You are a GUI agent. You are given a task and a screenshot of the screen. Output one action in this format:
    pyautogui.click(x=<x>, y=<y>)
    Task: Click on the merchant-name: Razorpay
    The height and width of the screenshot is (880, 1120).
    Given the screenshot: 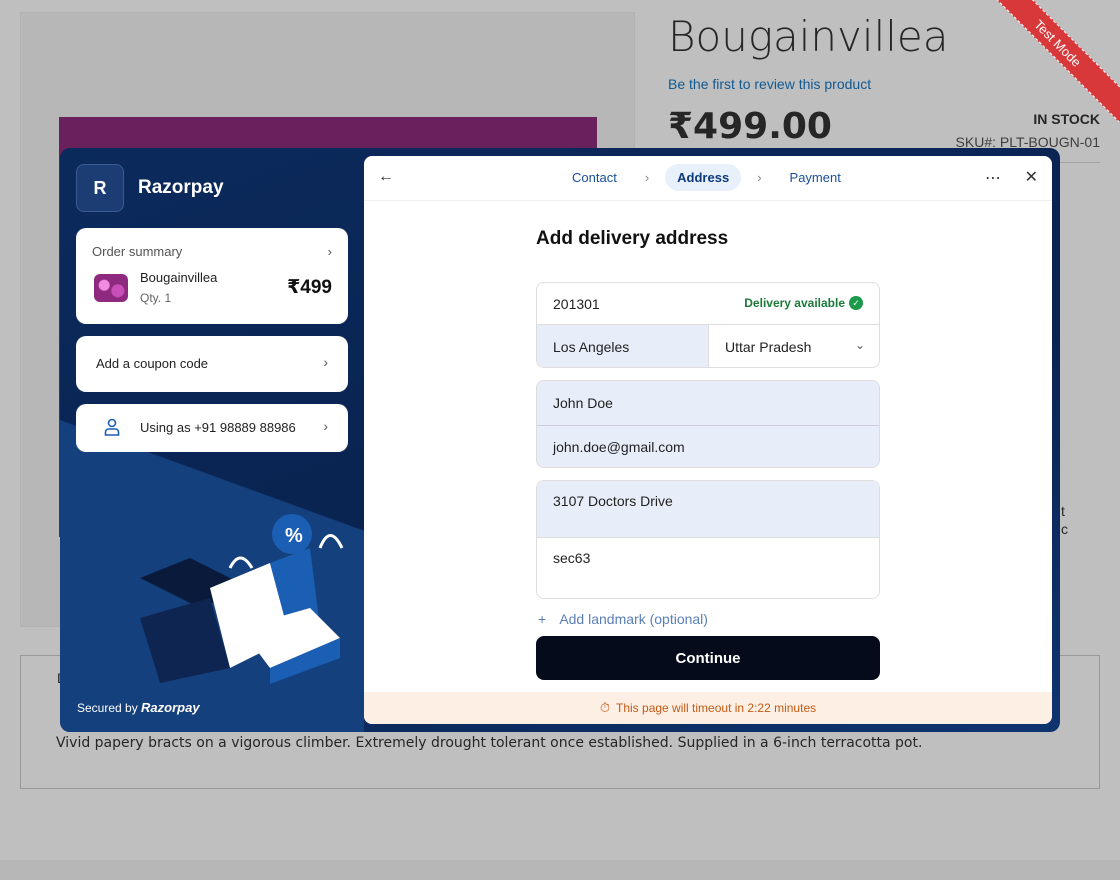 What is the action you would take?
    pyautogui.click(x=181, y=187)
    